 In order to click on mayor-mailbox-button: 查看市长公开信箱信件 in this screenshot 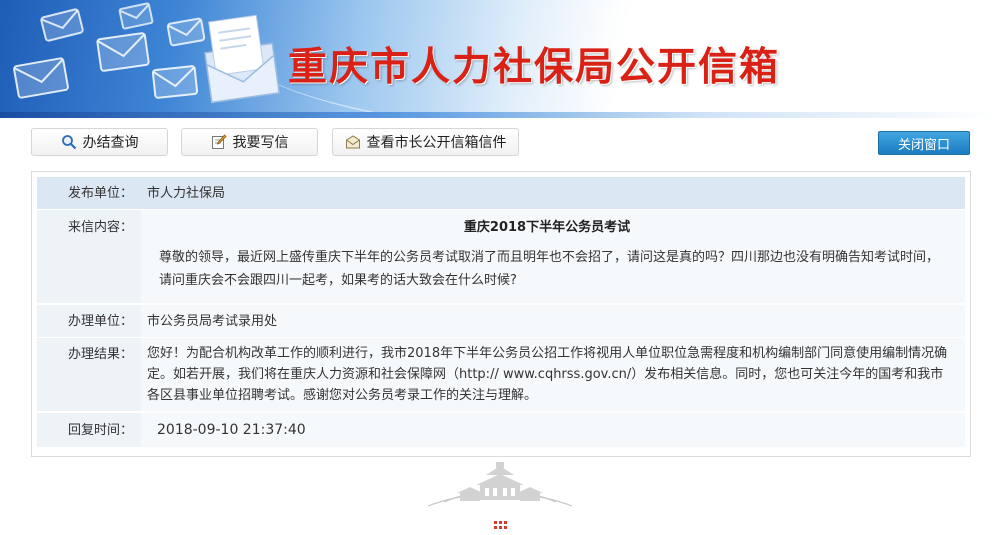, I will do `click(425, 142)`.